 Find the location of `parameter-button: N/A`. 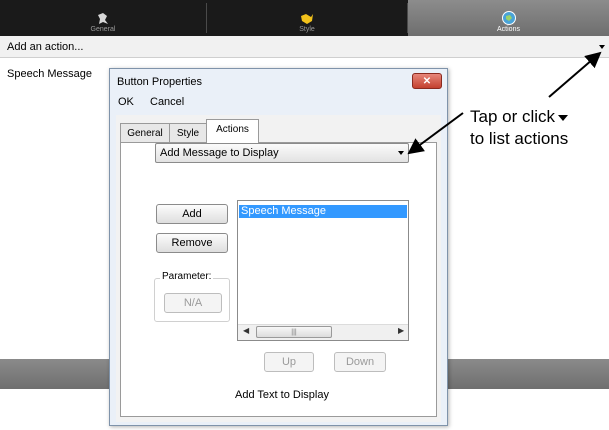

parameter-button: N/A is located at coordinates (193, 303).